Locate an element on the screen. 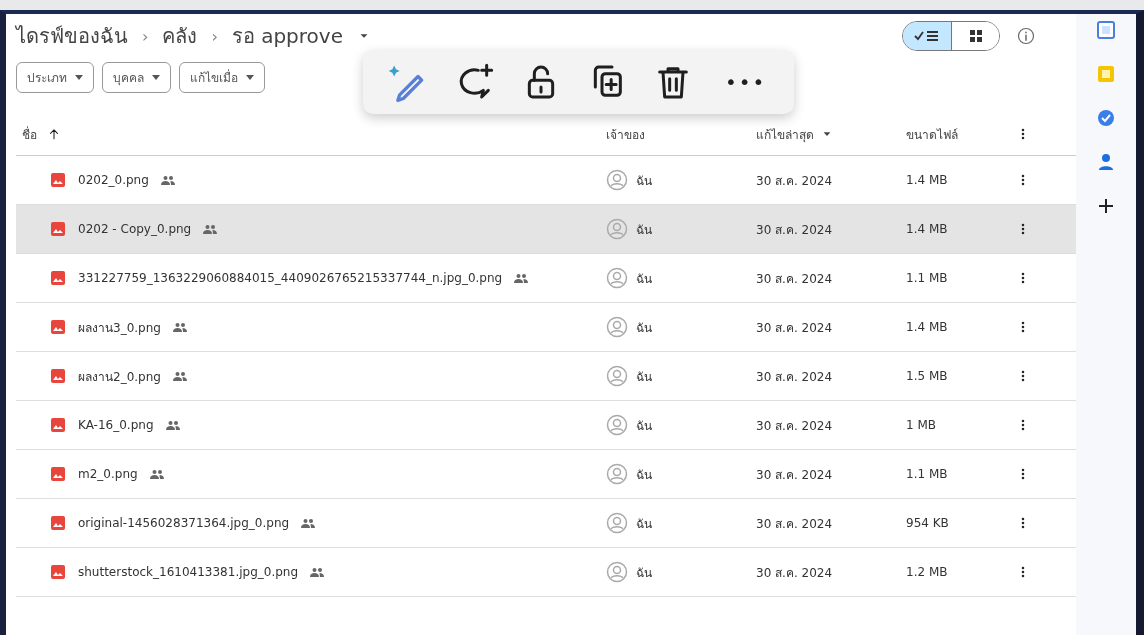 Image resolution: width=1144 pixels, height=635 pixels. tasks-icon is located at coordinates (1106, 118).